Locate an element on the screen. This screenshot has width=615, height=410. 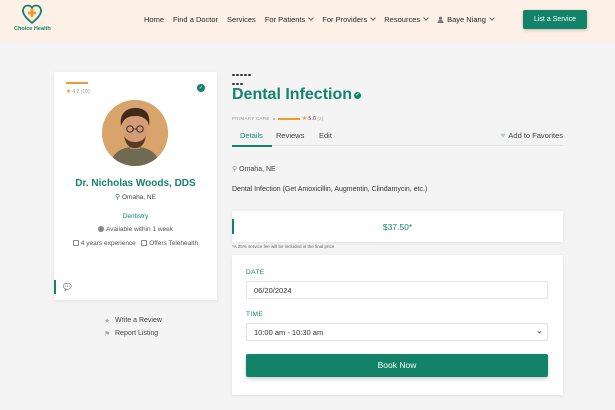
nav-for-patients-label: For Patients is located at coordinates (285, 19).